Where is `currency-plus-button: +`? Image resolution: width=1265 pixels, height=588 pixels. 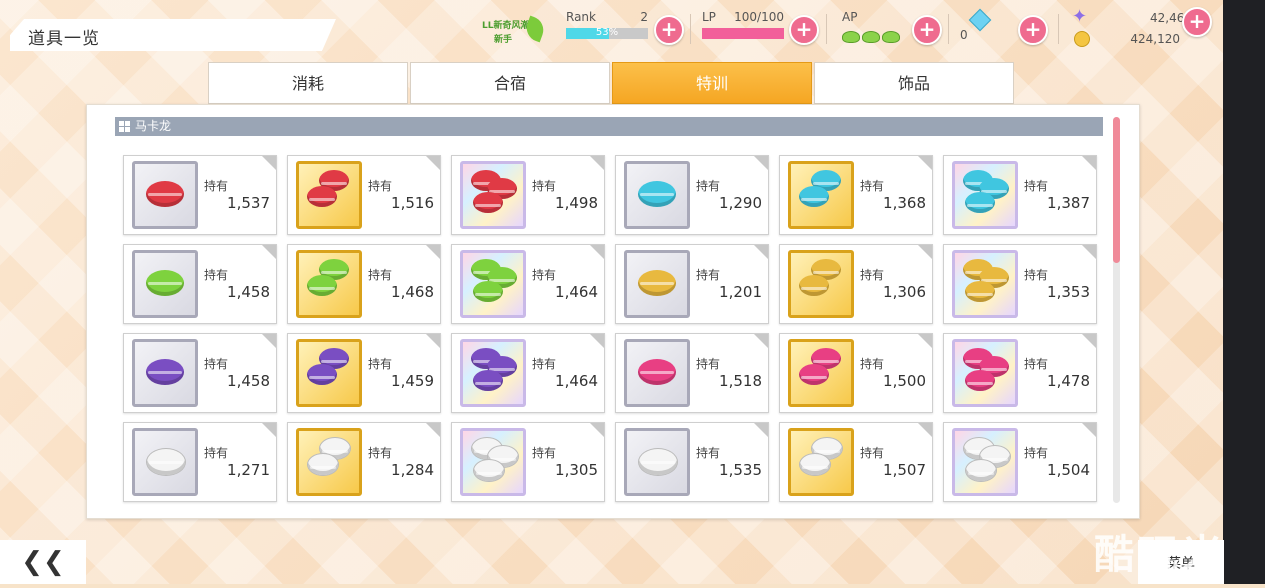 currency-plus-button: + is located at coordinates (1197, 22).